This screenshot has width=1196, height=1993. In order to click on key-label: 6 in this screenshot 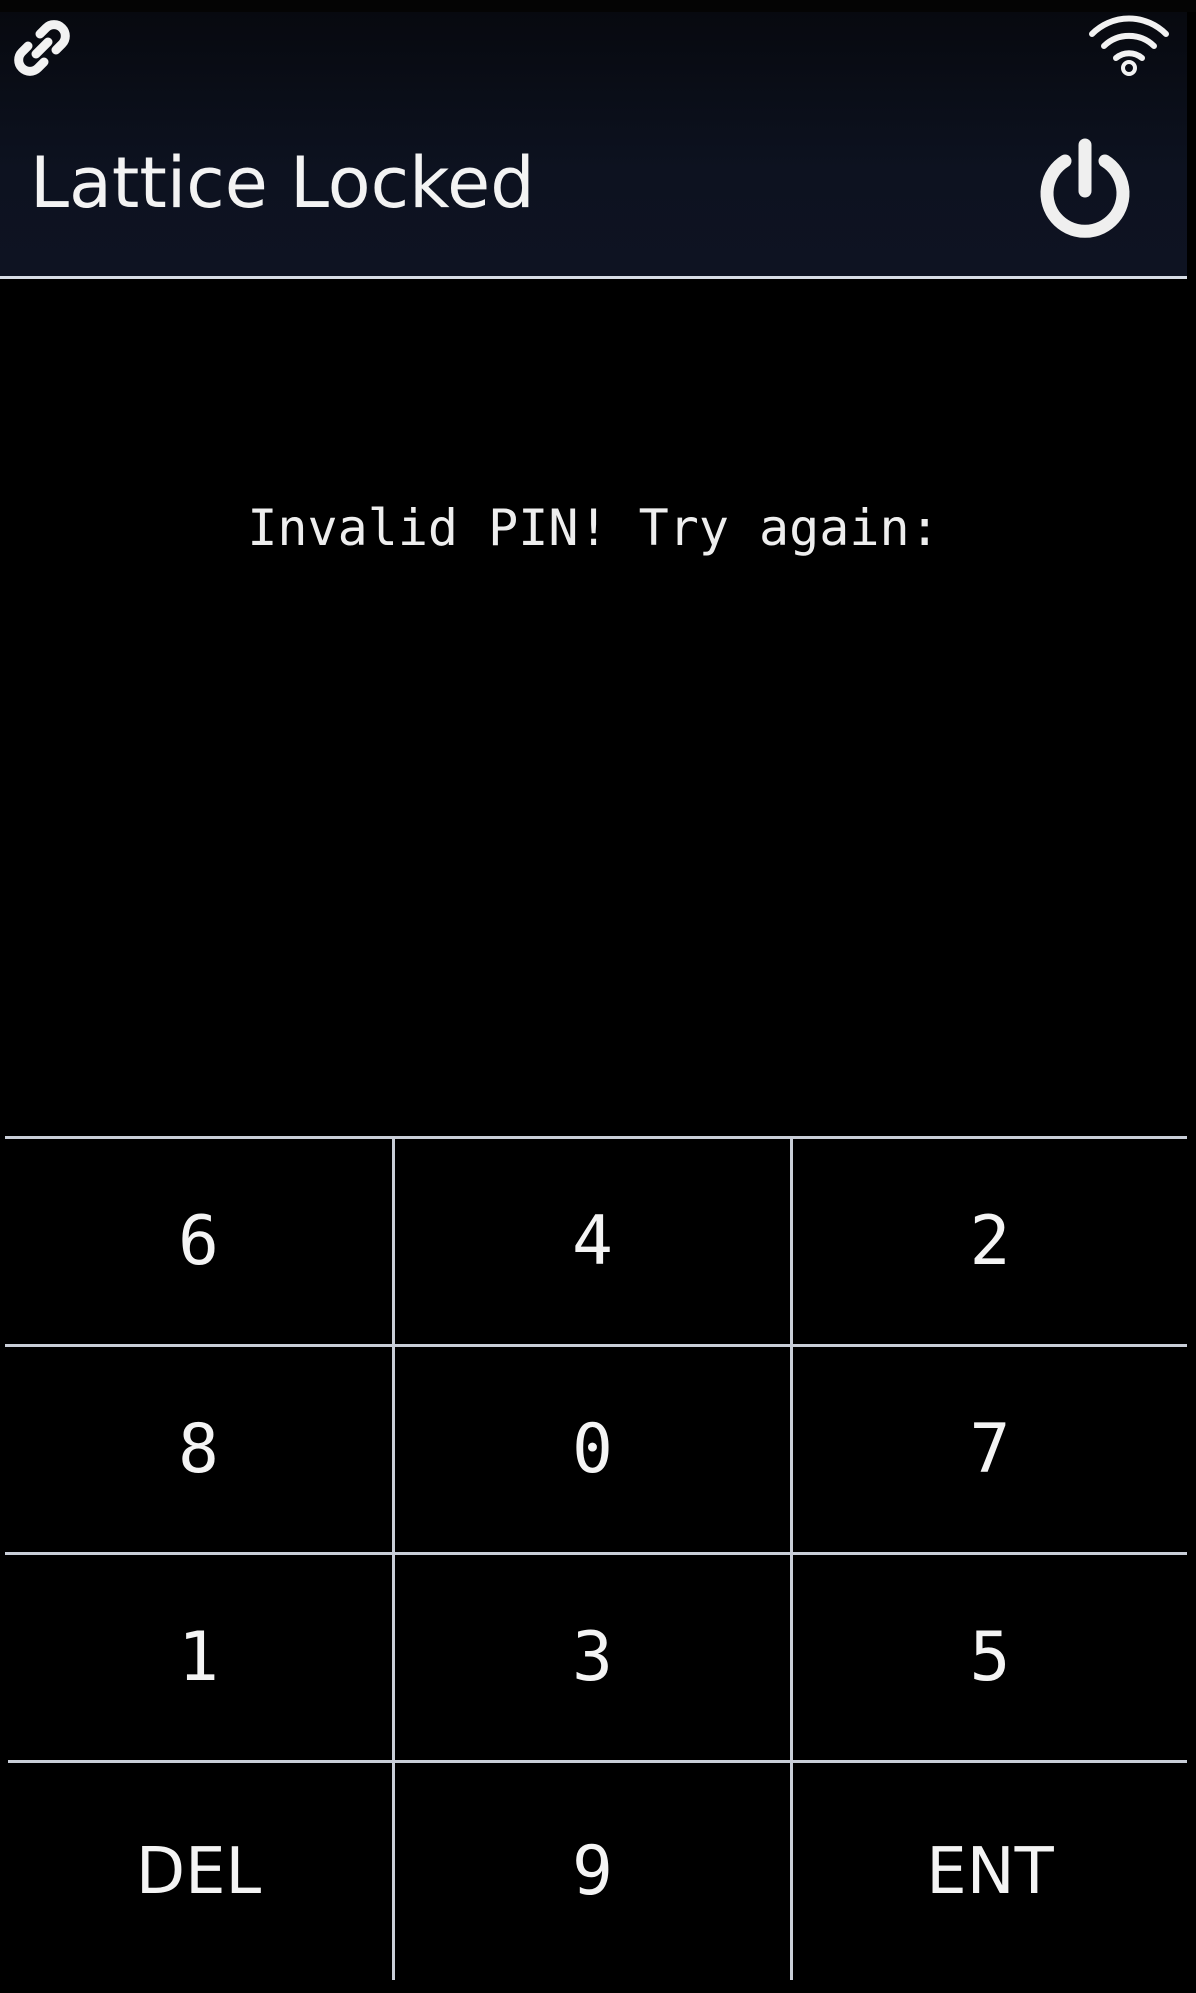, I will do `click(198, 1241)`.